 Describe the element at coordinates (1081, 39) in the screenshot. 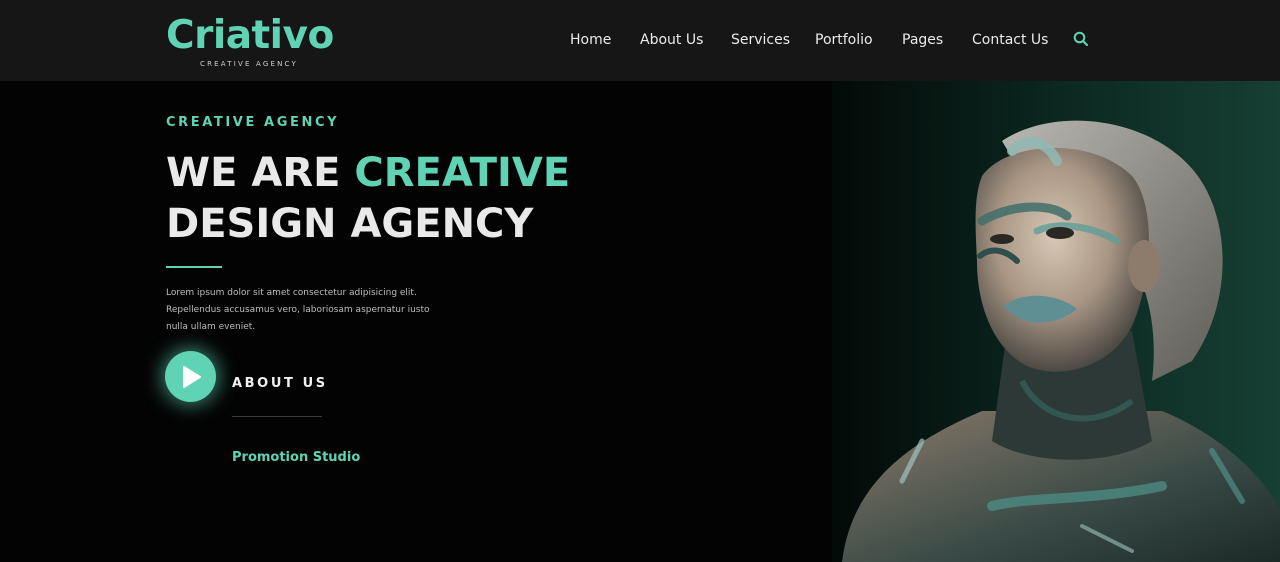

I see `search-icon` at that location.